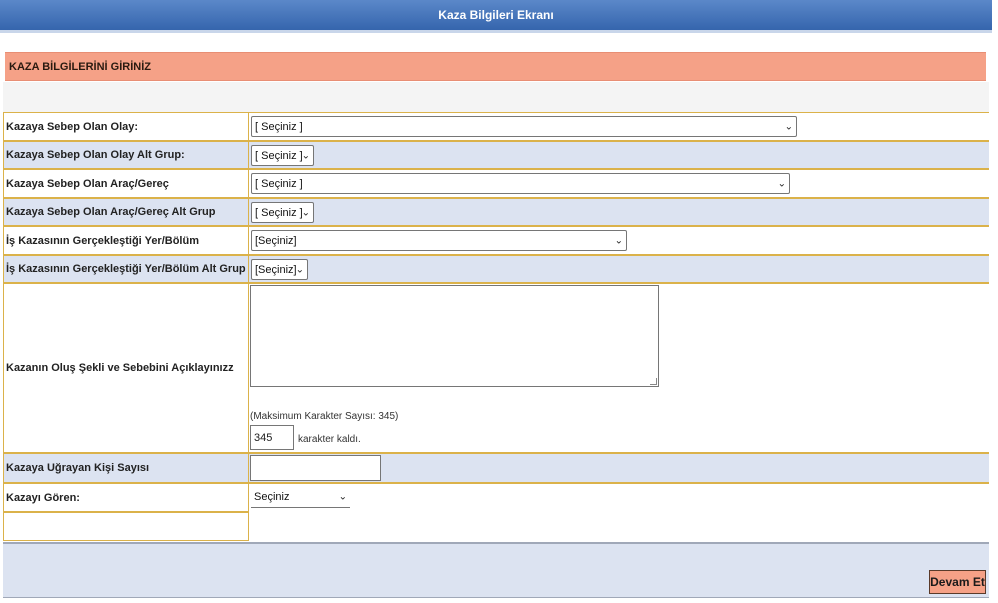 This screenshot has height=603, width=998. What do you see at coordinates (263, 437) in the screenshot?
I see `remaining-count-value: 345` at bounding box center [263, 437].